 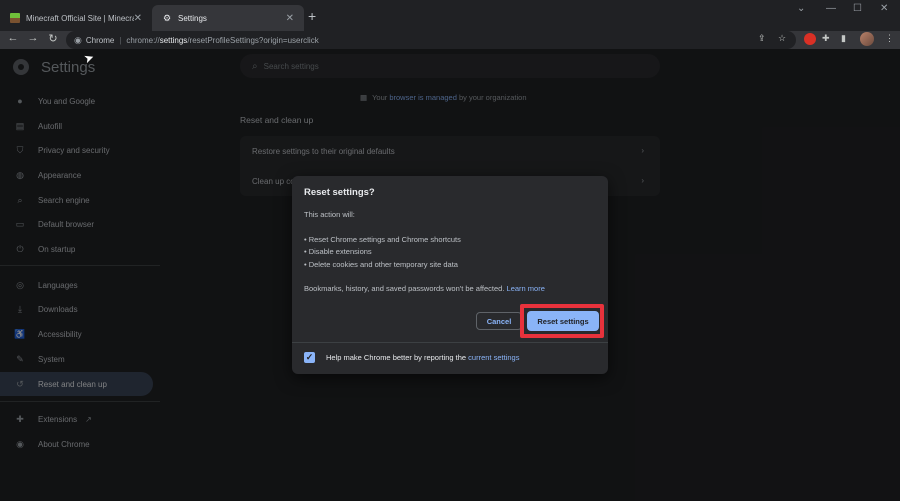 What do you see at coordinates (499, 321) in the screenshot?
I see `cancel-button: Cancel` at bounding box center [499, 321].